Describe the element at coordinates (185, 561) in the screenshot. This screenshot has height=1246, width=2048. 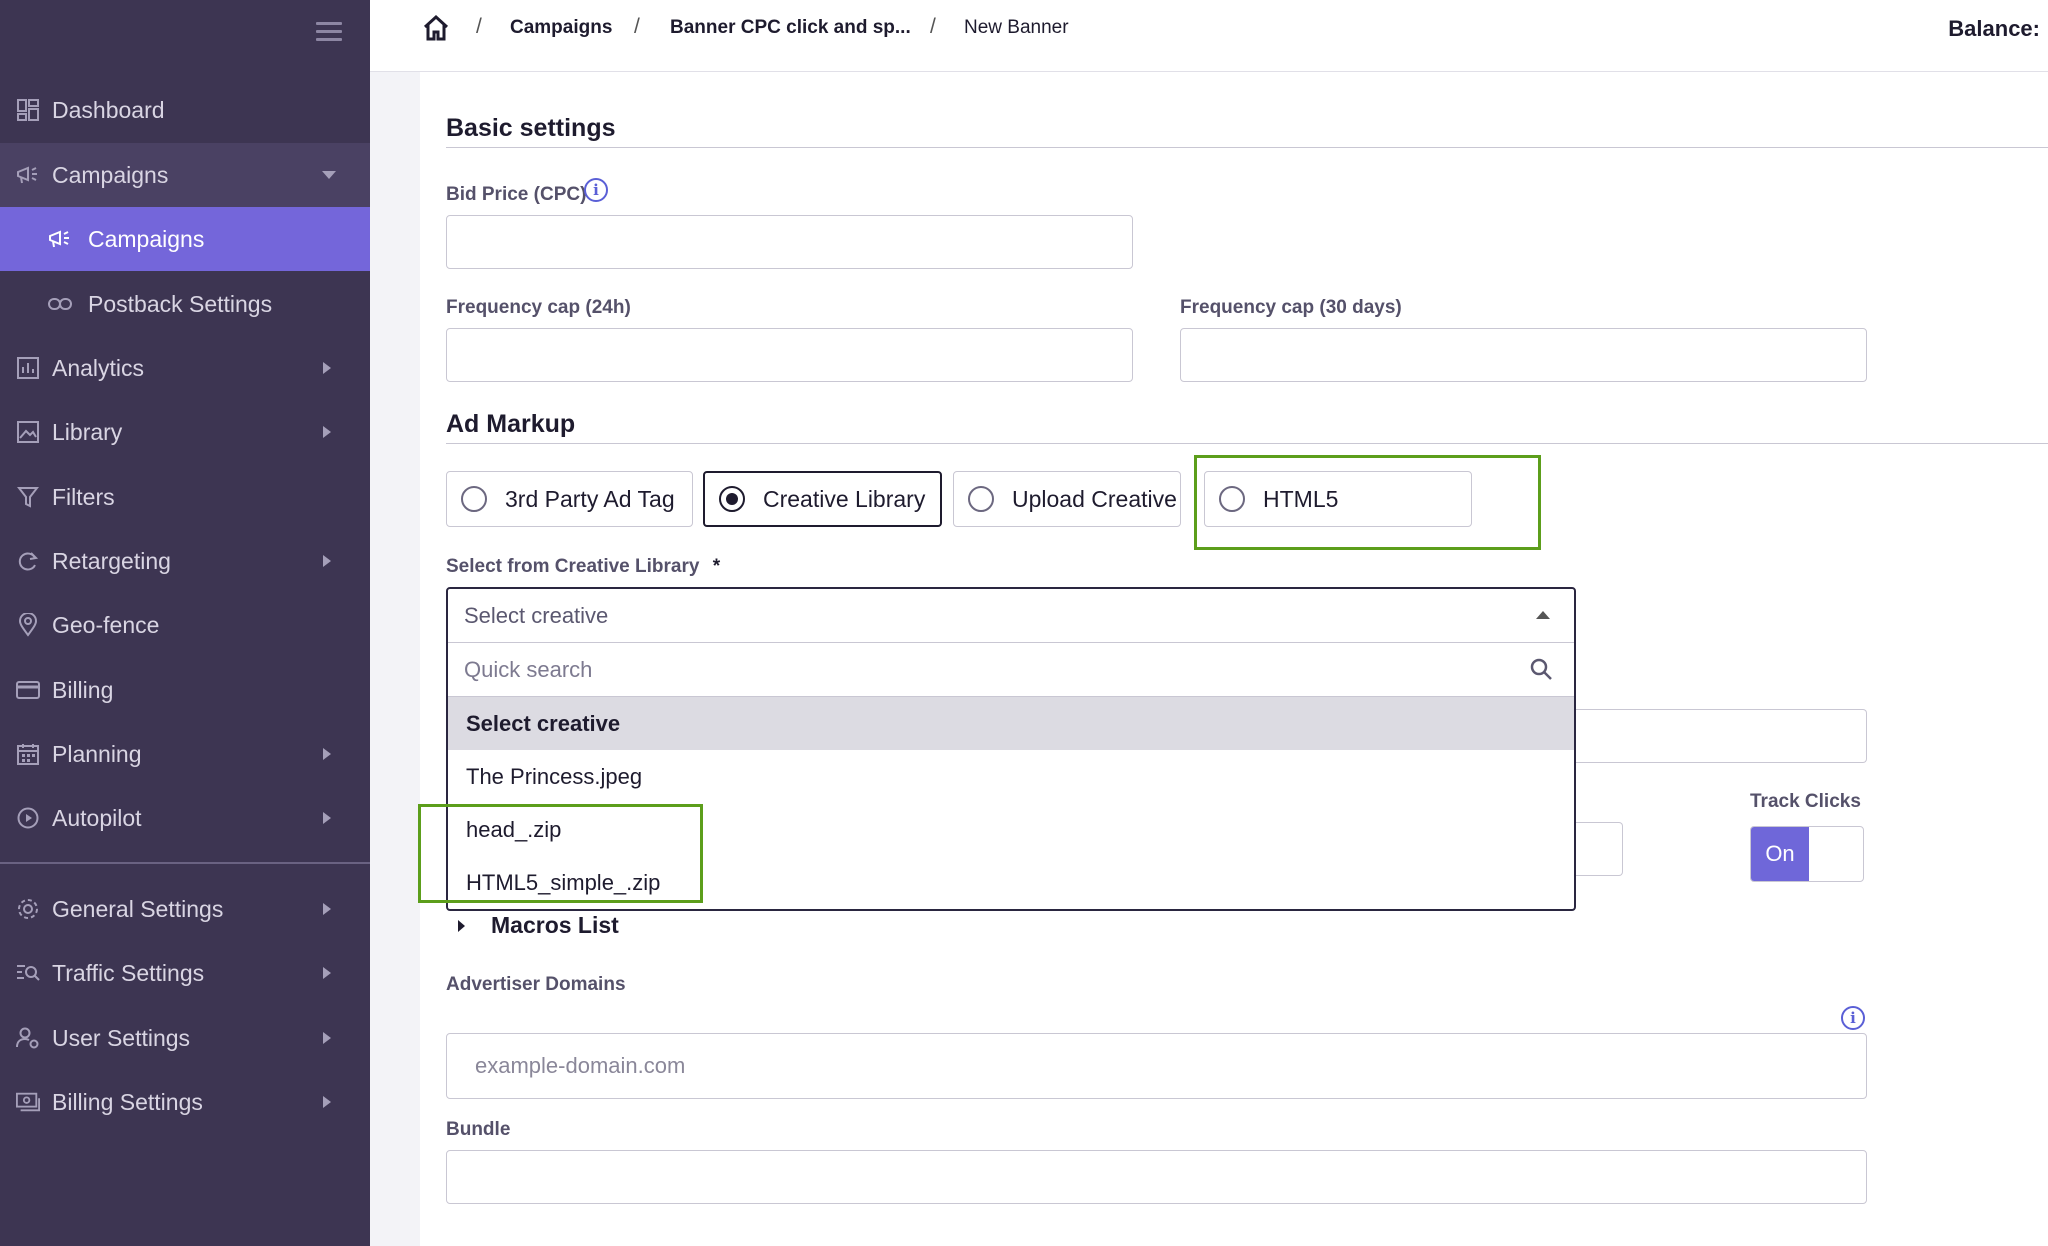
I see `sidebar-item-retargeting: Retargeting` at that location.